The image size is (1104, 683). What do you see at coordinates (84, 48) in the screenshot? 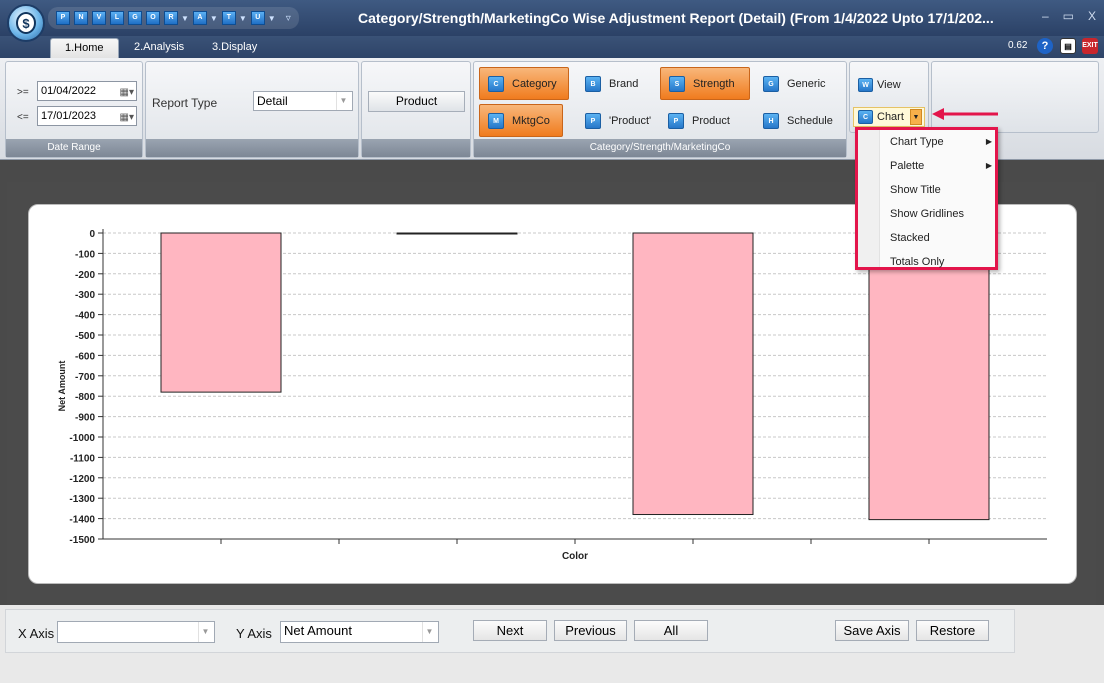
I see `tab-home: 1.Home` at bounding box center [84, 48].